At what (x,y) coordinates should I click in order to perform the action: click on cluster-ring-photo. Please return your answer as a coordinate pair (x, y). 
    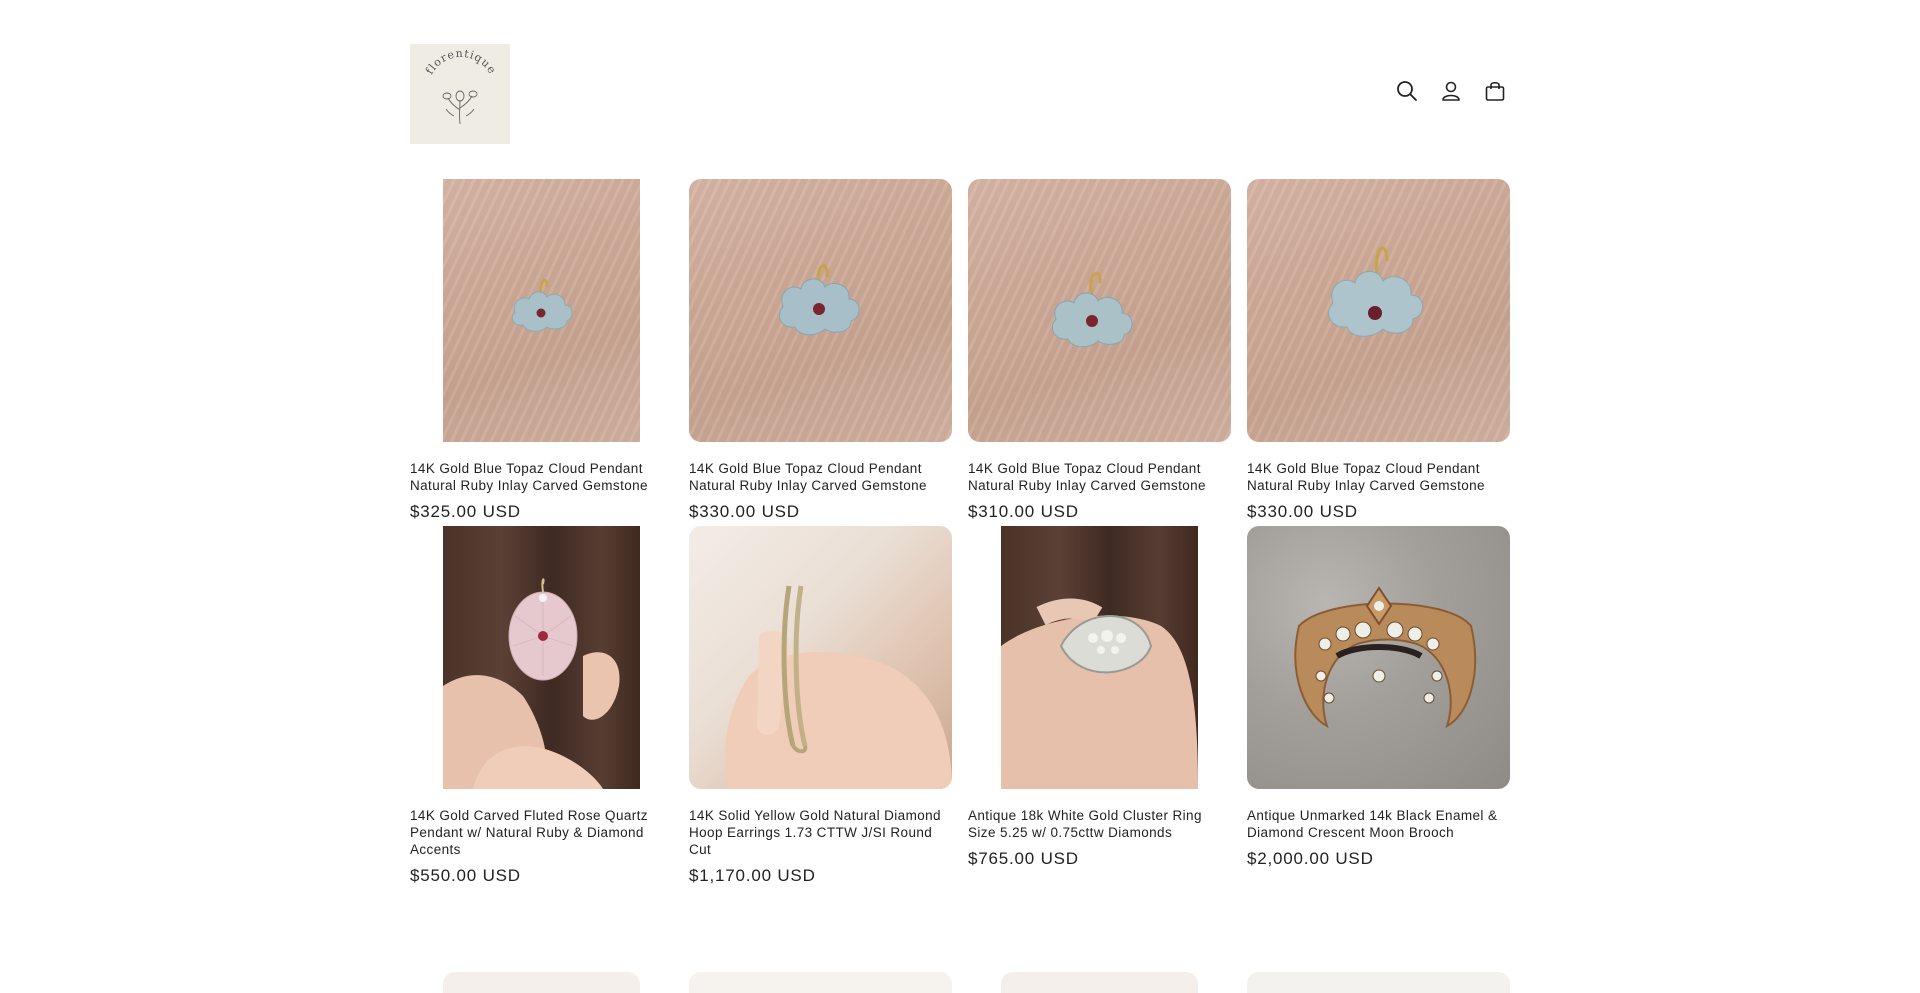
    Looking at the image, I should click on (1099, 657).